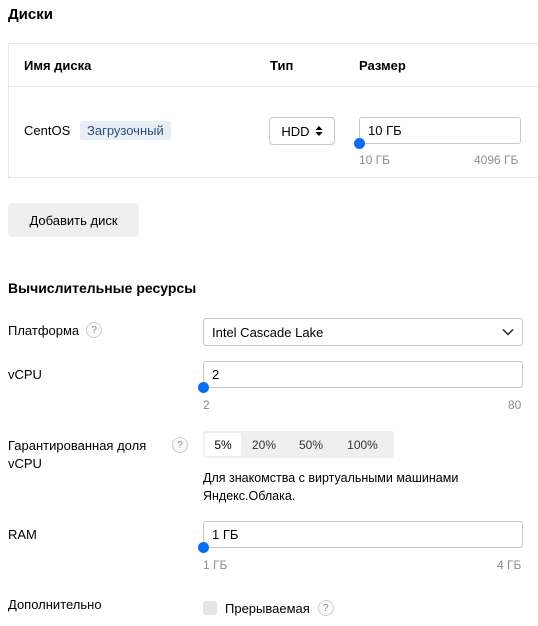 The height and width of the screenshot is (626, 538). What do you see at coordinates (363, 374) in the screenshot?
I see `vcpu-input: 2` at bounding box center [363, 374].